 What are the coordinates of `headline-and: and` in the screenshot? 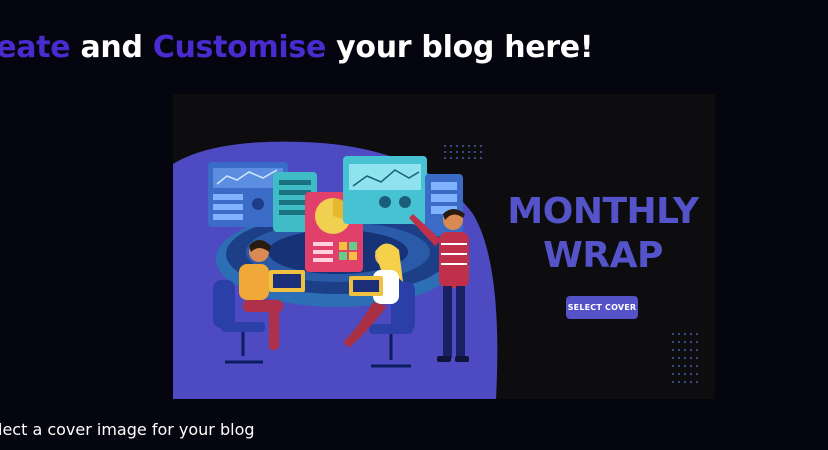 It's located at (111, 47).